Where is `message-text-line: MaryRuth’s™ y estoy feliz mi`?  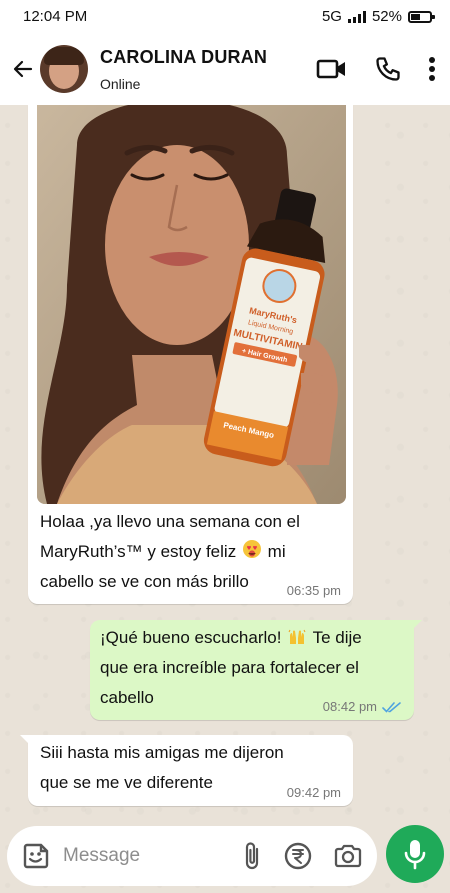
message-text-line: MaryRuth’s™ y estoy feliz mi is located at coordinates (192, 552).